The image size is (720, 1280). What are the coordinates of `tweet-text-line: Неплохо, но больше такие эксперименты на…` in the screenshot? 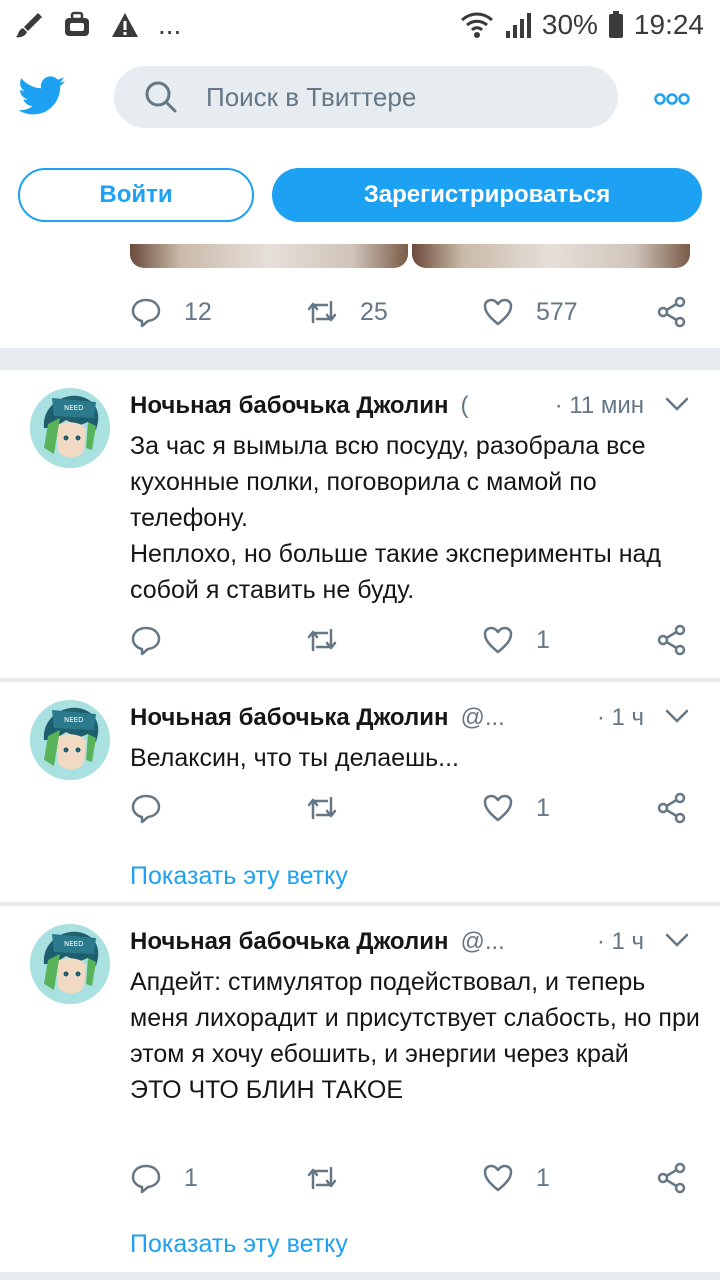 It's located at (396, 572).